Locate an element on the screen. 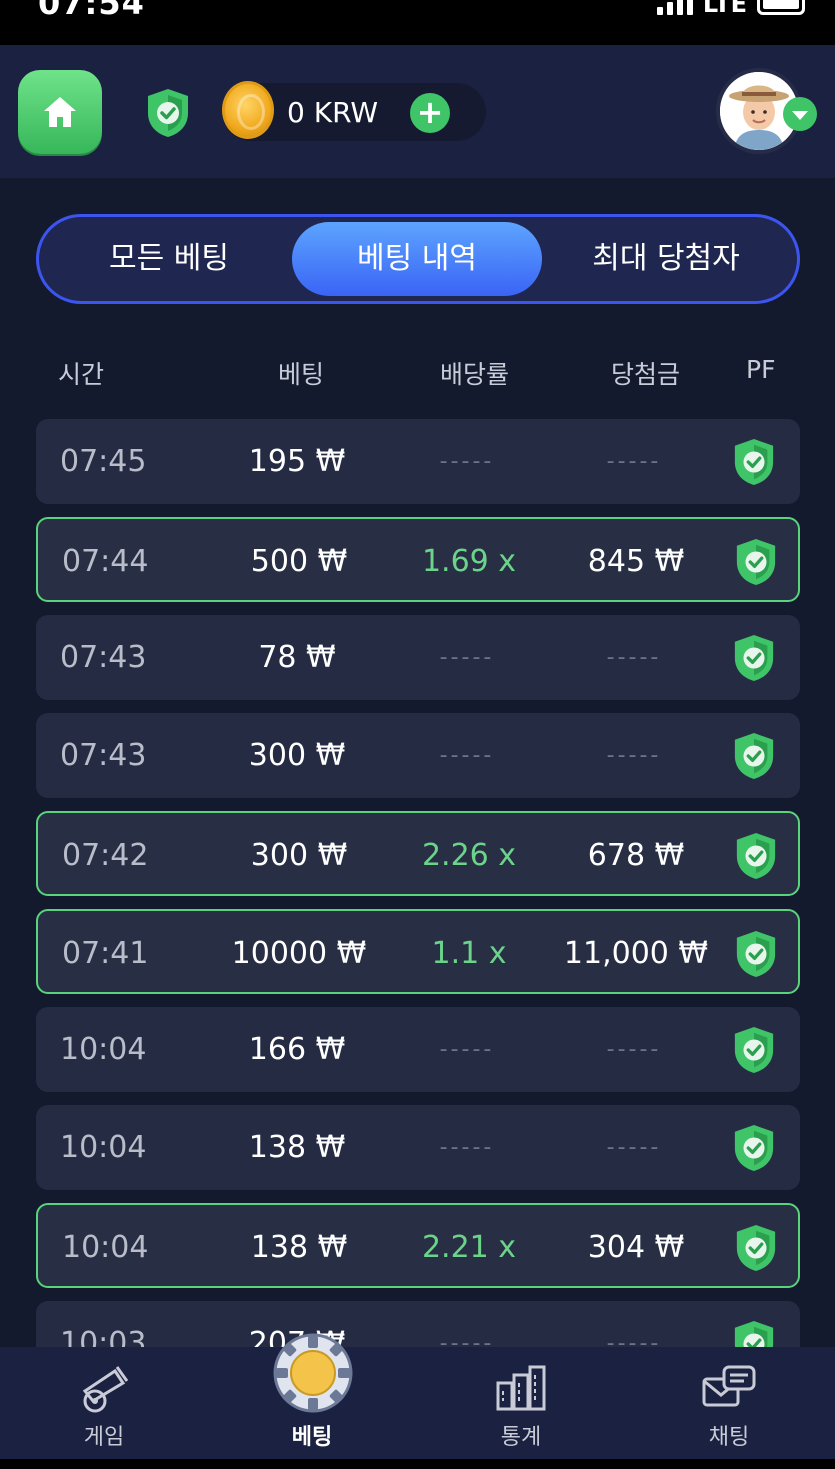 This screenshot has height=1469, width=835. bet-amount: 166 ₩ is located at coordinates (297, 1049).